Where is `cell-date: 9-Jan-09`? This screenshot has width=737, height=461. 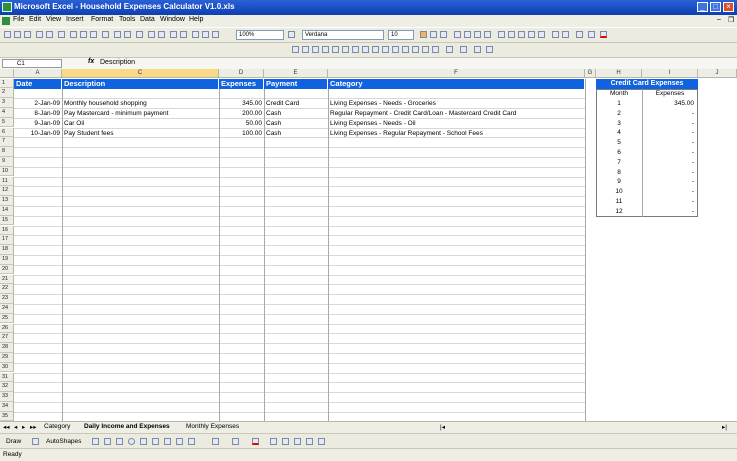
cell-date: 9-Jan-09 is located at coordinates (38, 124).